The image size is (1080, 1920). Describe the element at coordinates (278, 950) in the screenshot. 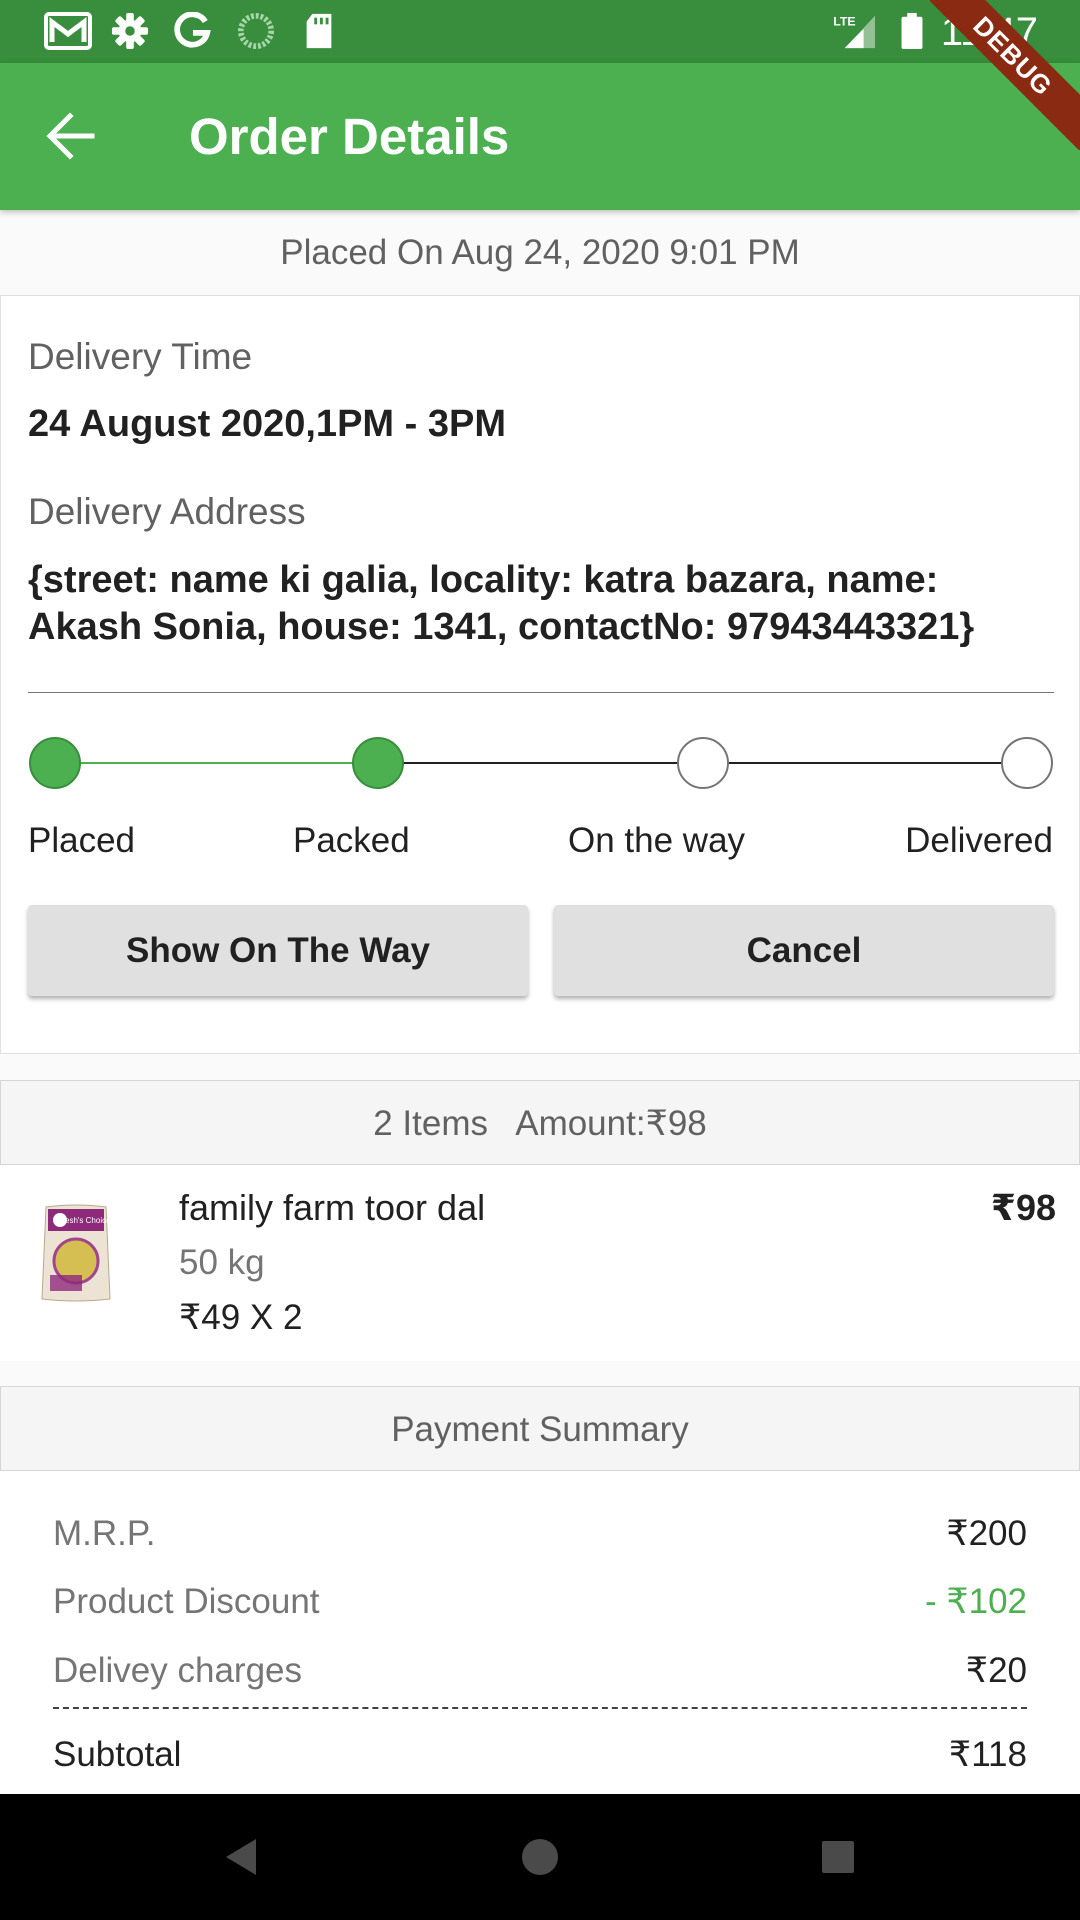

I see `show-on-the-way-button: Show On The Way` at that location.